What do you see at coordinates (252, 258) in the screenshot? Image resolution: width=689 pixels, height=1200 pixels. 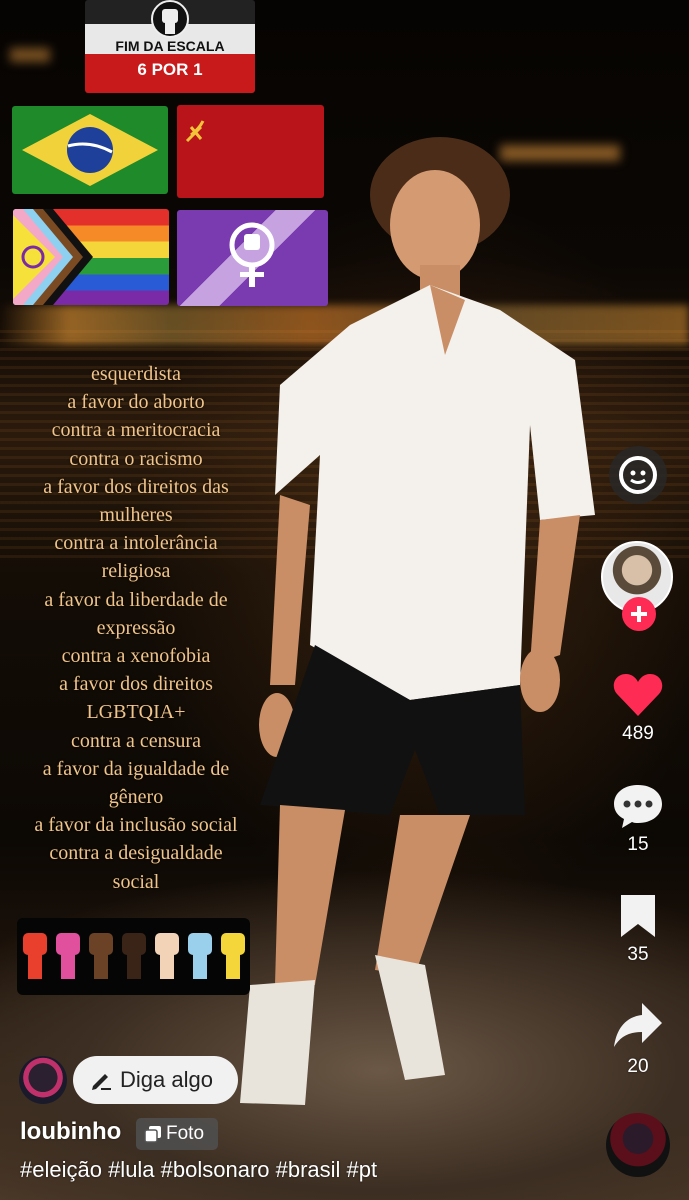 I see `flag-feminist` at bounding box center [252, 258].